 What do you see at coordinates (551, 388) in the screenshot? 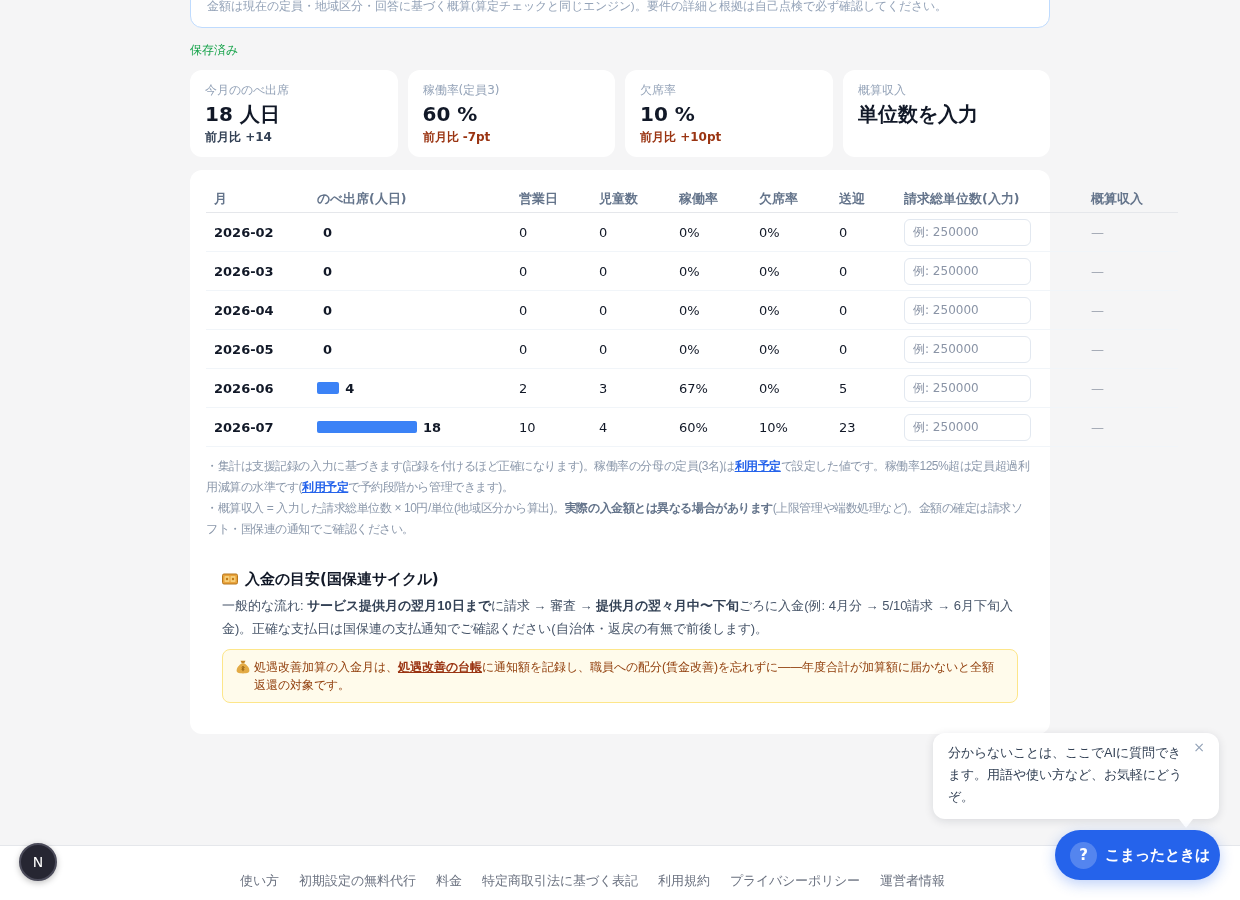
I see `table-cell: 2` at bounding box center [551, 388].